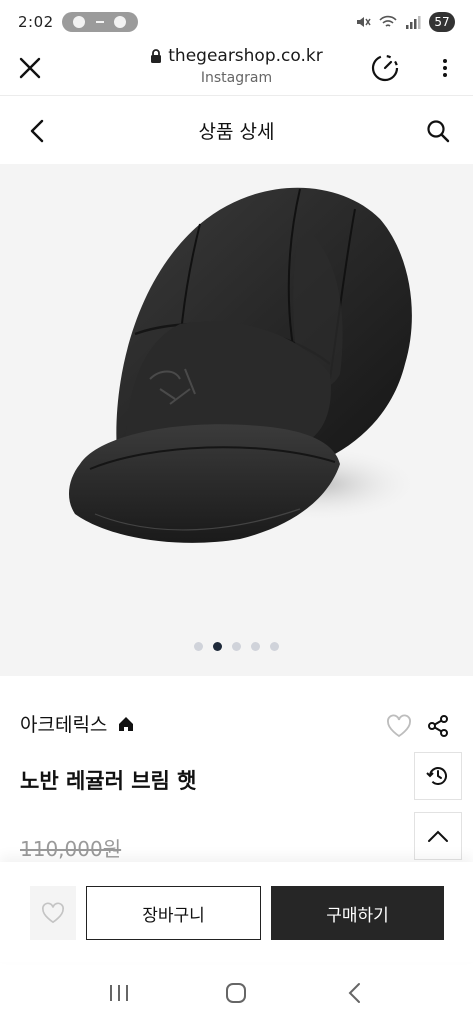 The height and width of the screenshot is (1024, 473). Describe the element at coordinates (405, 22) in the screenshot. I see `status-icons: 57` at that location.